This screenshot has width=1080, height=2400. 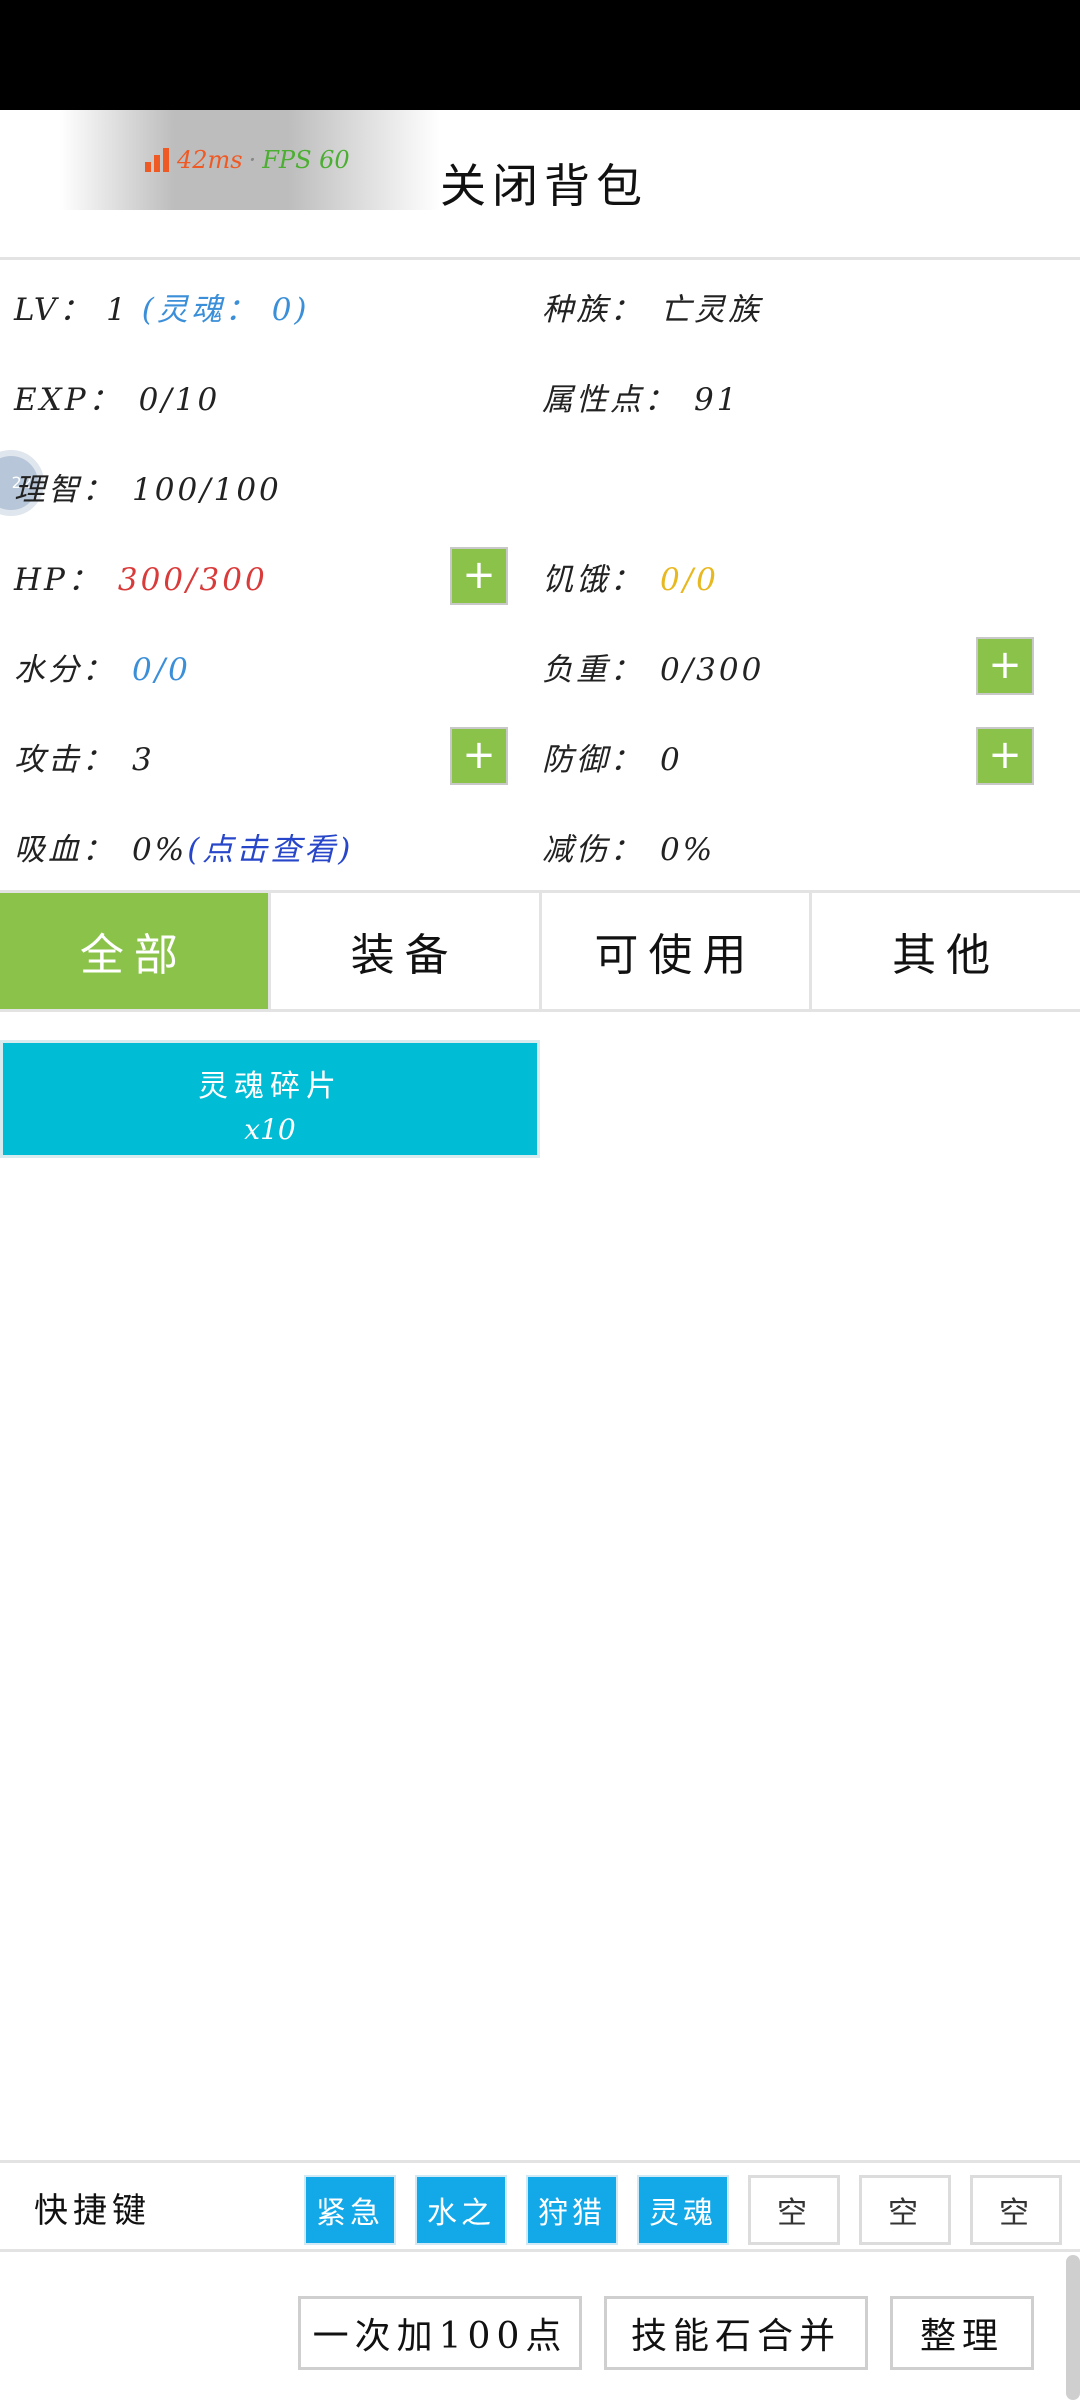 What do you see at coordinates (65, 670) in the screenshot?
I see `stat-water-label: 水分：` at bounding box center [65, 670].